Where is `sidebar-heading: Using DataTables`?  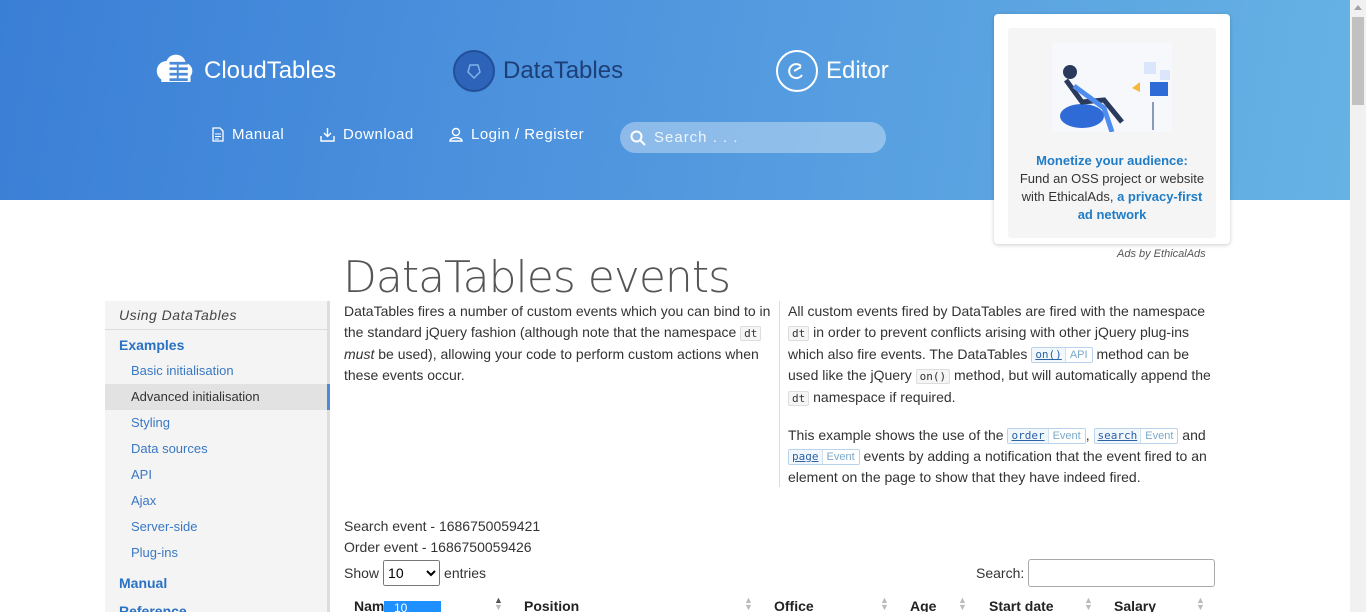 sidebar-heading: Using DataTables is located at coordinates (216, 315).